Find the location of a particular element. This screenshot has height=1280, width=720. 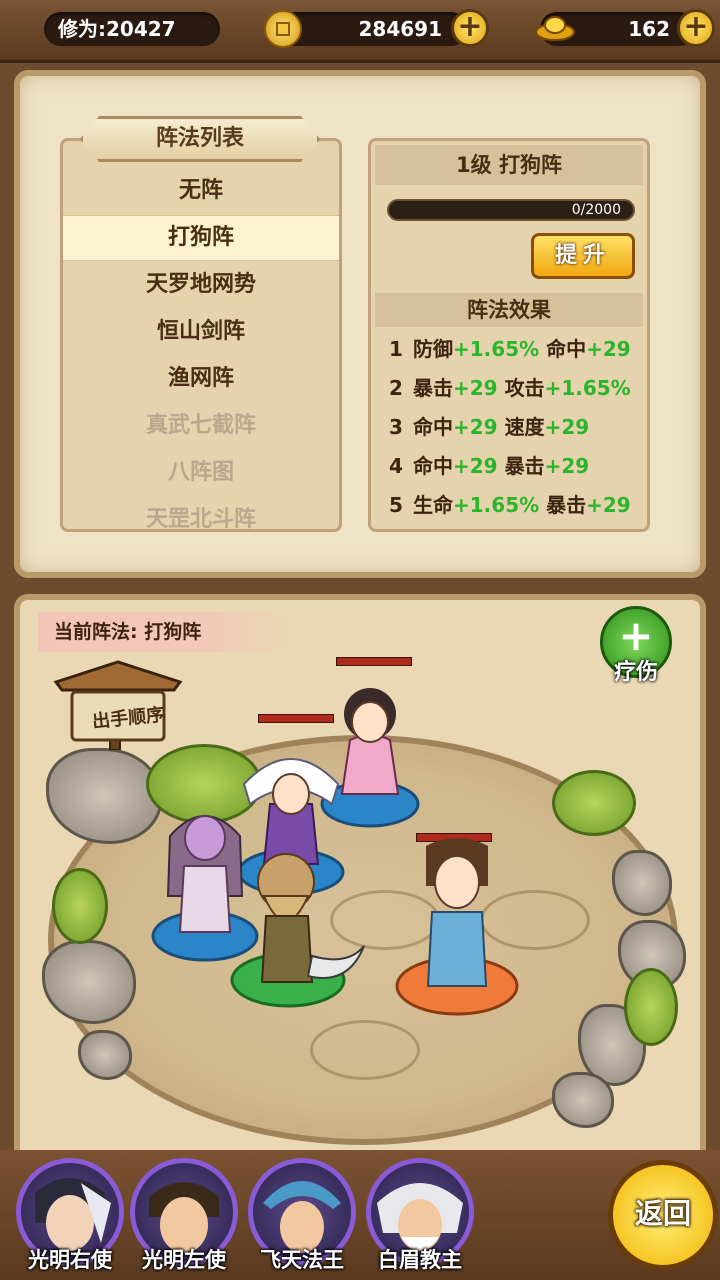

formation-progress-bar: 0/2000 is located at coordinates (511, 210).